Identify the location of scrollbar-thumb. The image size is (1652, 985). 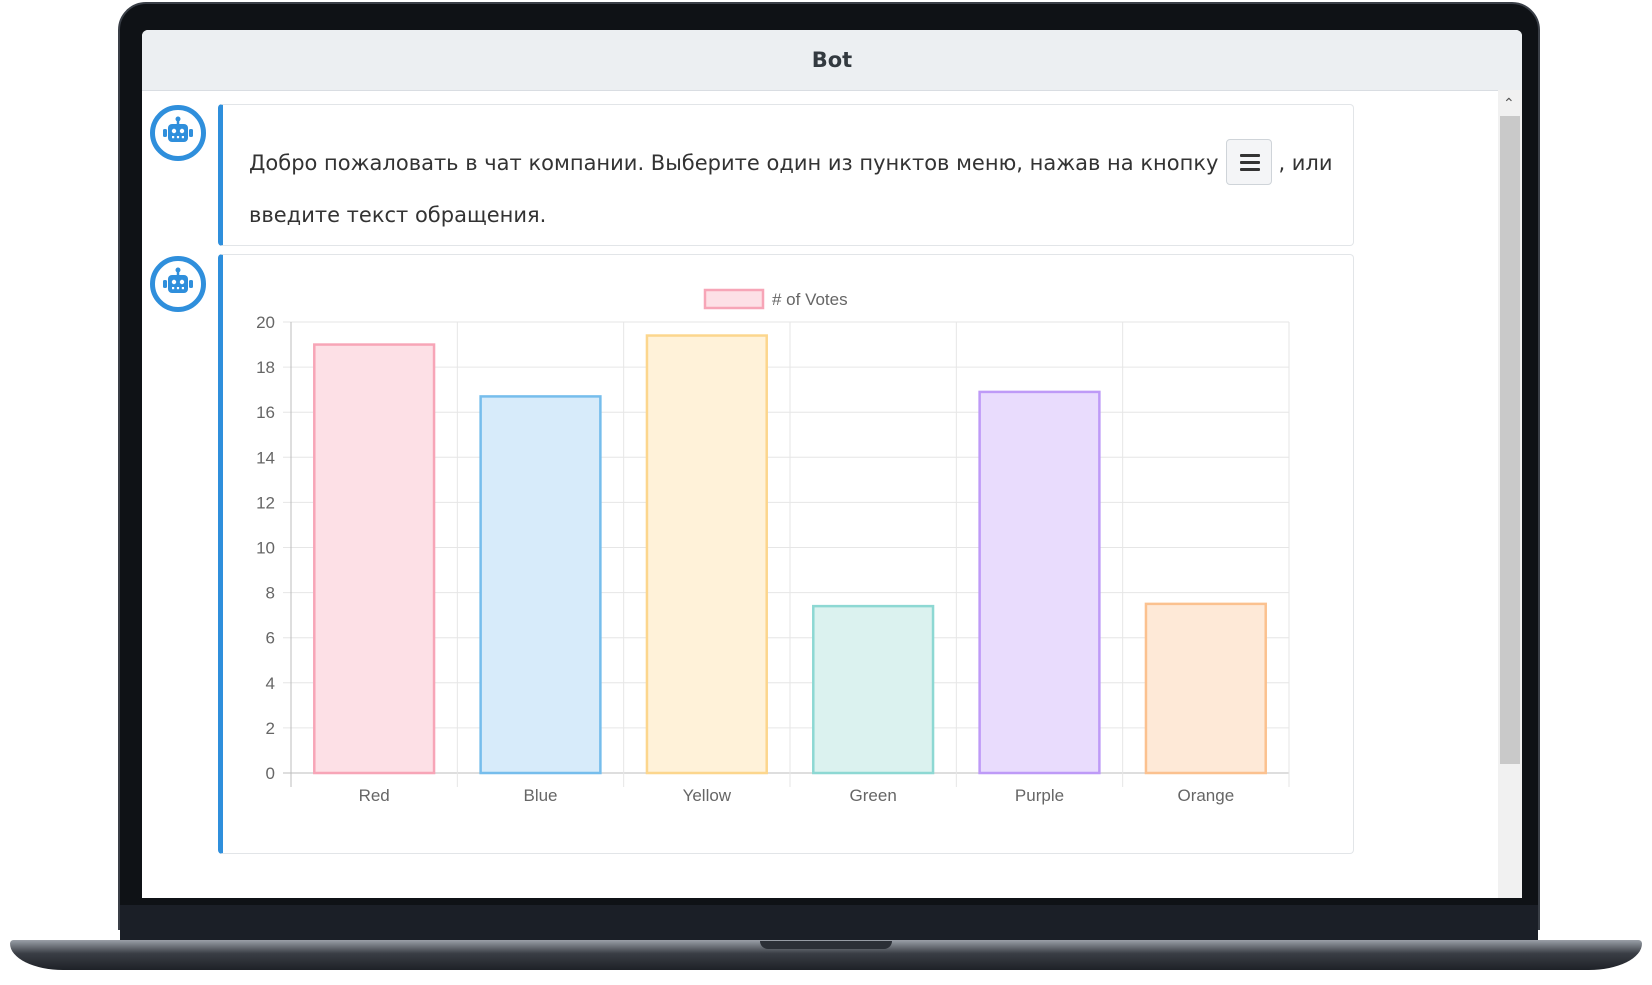
(1510, 440).